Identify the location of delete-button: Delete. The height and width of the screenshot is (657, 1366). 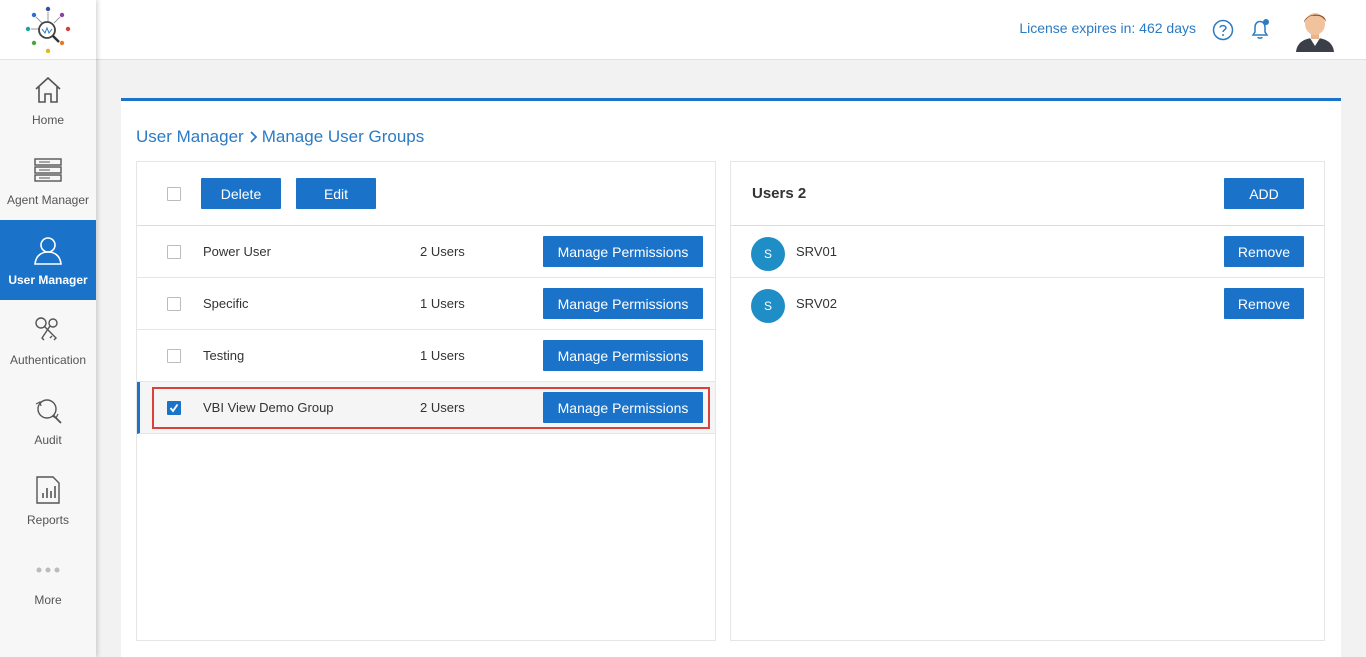
(241, 193).